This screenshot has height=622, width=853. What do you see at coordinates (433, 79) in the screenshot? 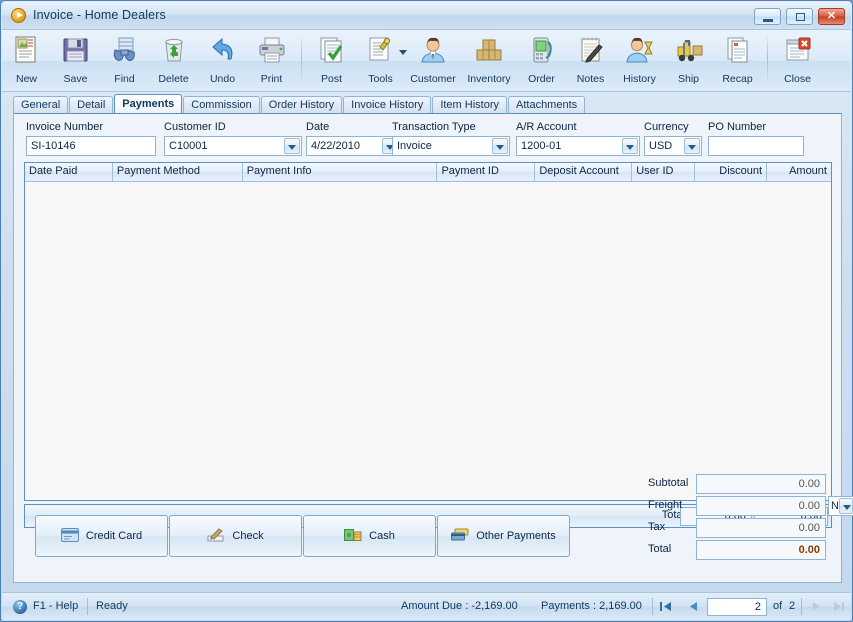
I see `toolbar-label: Customer` at bounding box center [433, 79].